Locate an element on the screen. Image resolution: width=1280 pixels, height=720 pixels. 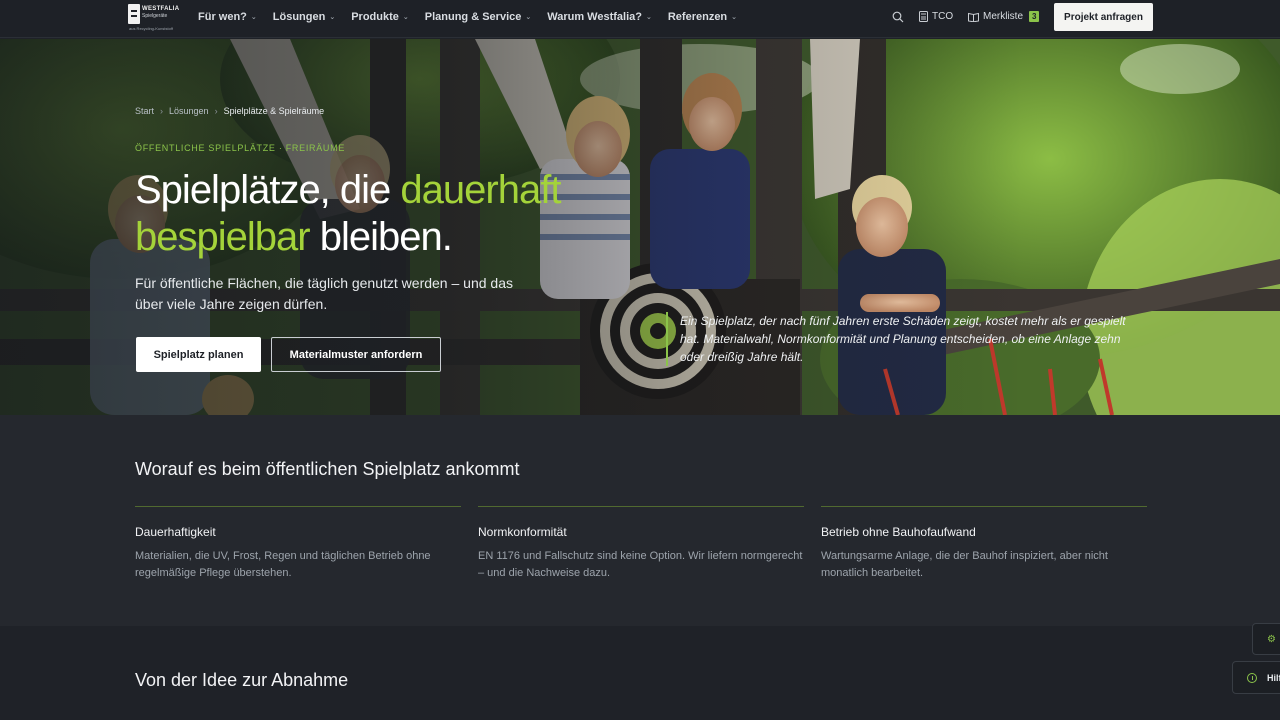
settings-icon: ⚙ is located at coordinates (1271, 639).